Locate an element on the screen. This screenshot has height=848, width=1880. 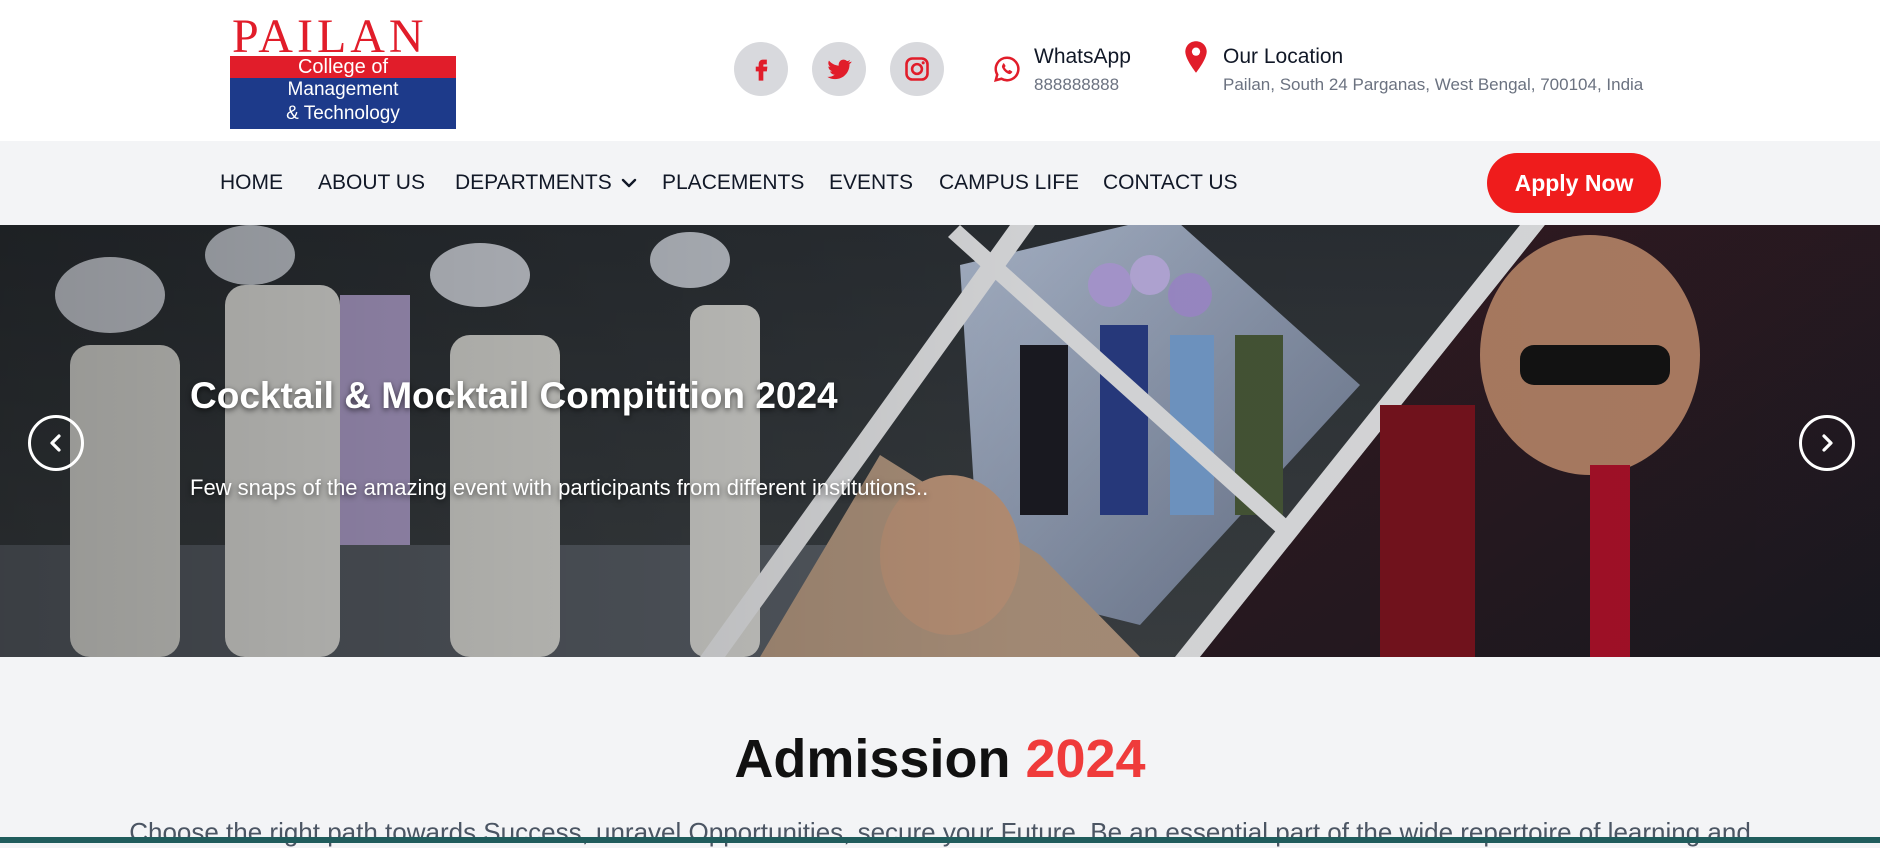
logo-line-2: Management is located at coordinates (343, 90).